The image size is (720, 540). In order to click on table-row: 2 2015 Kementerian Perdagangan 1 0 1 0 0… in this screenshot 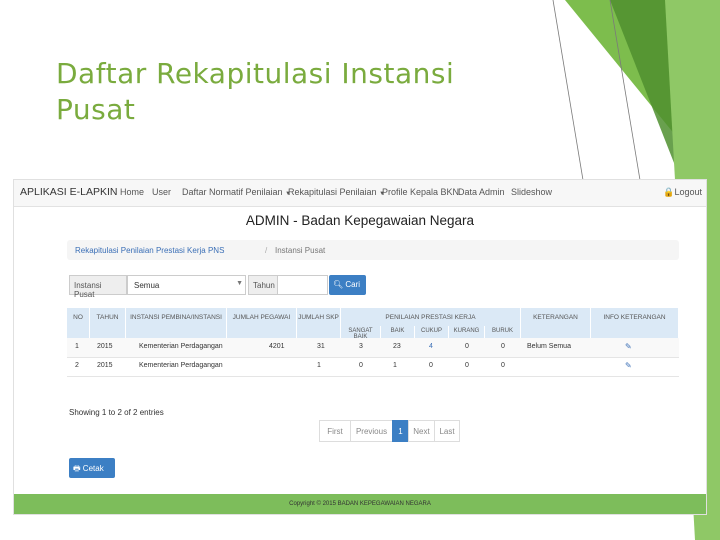, I will do `click(373, 367)`.